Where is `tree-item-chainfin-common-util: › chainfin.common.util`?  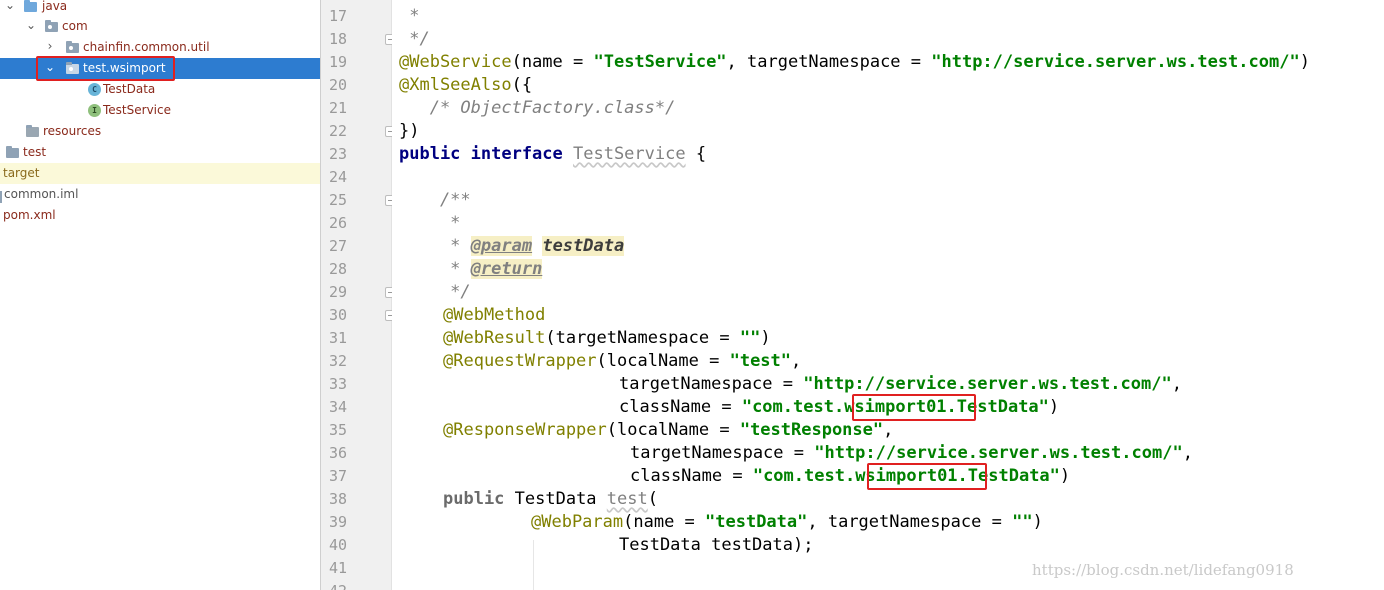
tree-item-chainfin-common-util: › chainfin.common.util is located at coordinates (160, 47).